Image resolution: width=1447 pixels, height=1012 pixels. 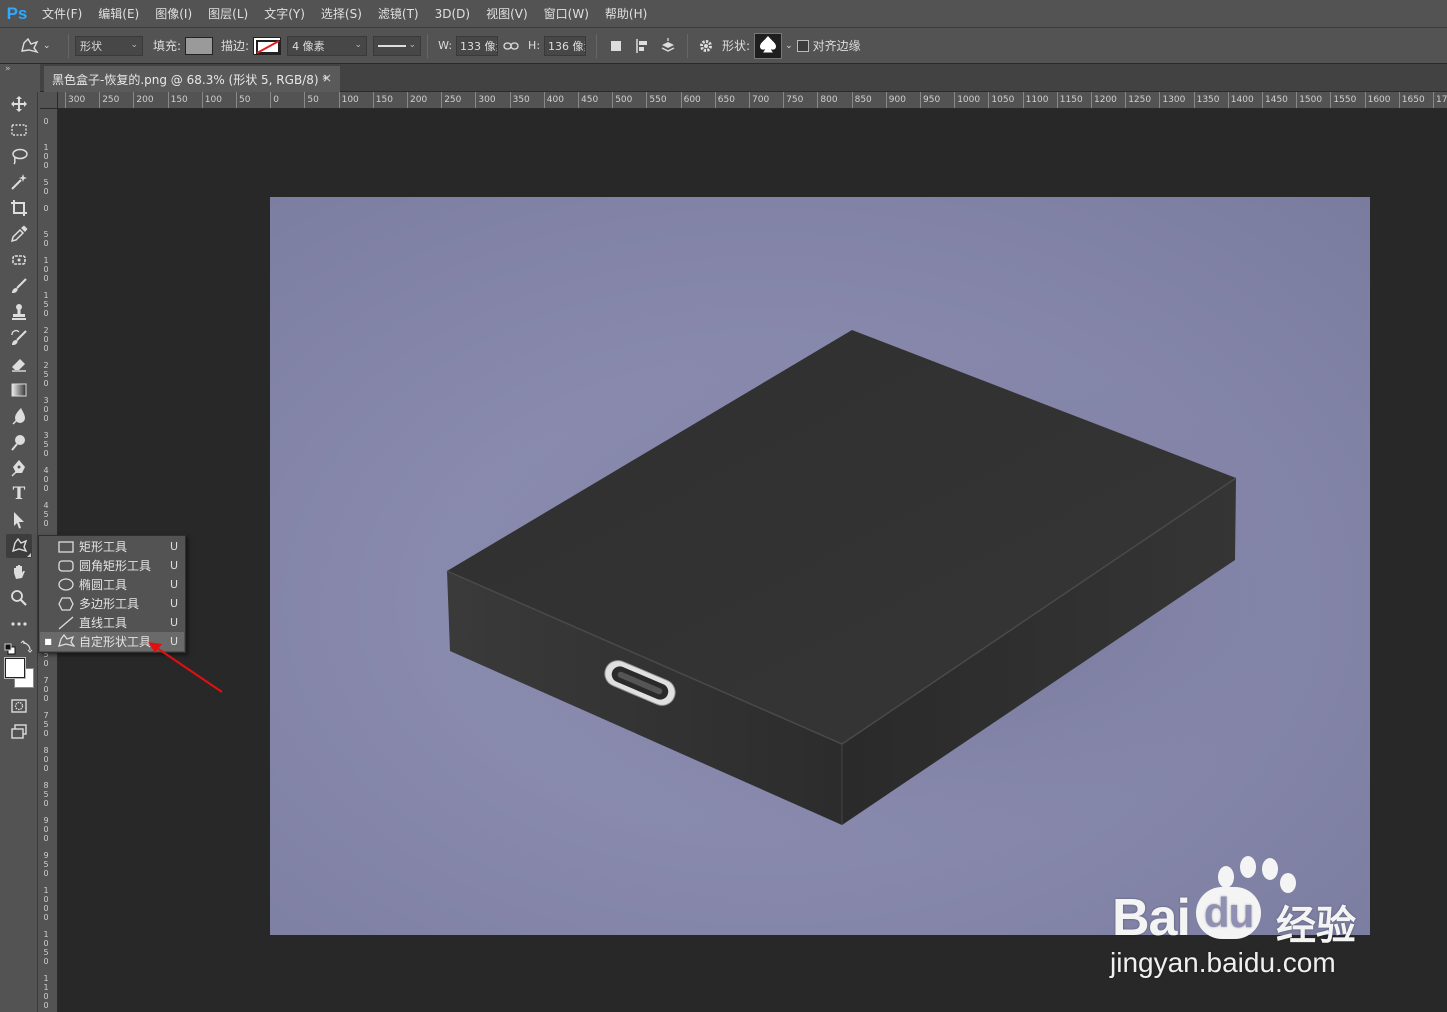 What do you see at coordinates (8, 69) in the screenshot?
I see `collapse-arrows-icon: »` at bounding box center [8, 69].